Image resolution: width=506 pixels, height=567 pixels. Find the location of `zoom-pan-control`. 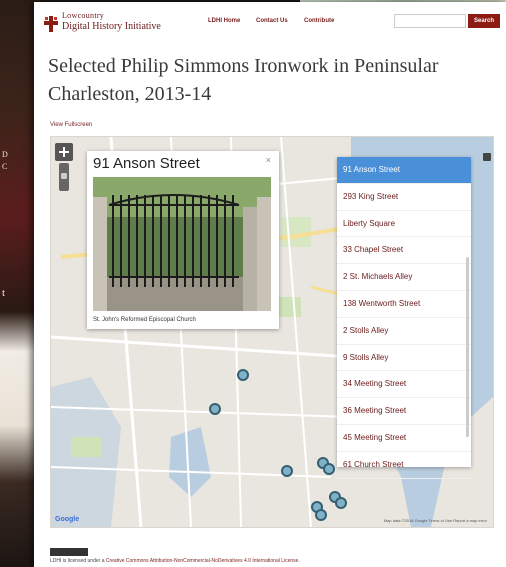

zoom-pan-control is located at coordinates (64, 152).